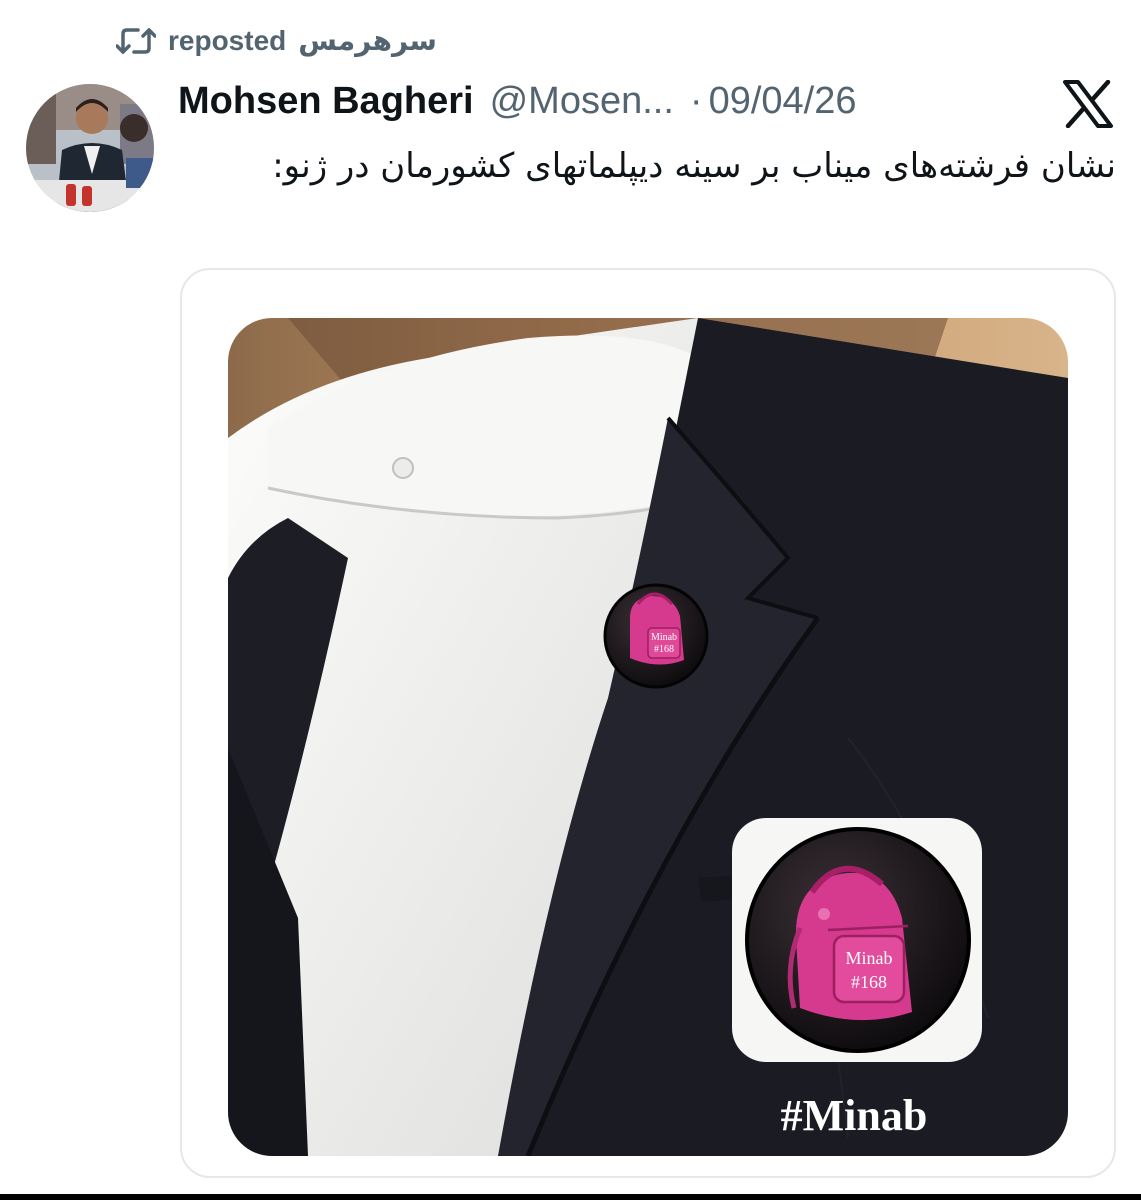 The height and width of the screenshot is (1200, 1141). Describe the element at coordinates (783, 101) in the screenshot. I see `post-date: 09/04/26` at that location.